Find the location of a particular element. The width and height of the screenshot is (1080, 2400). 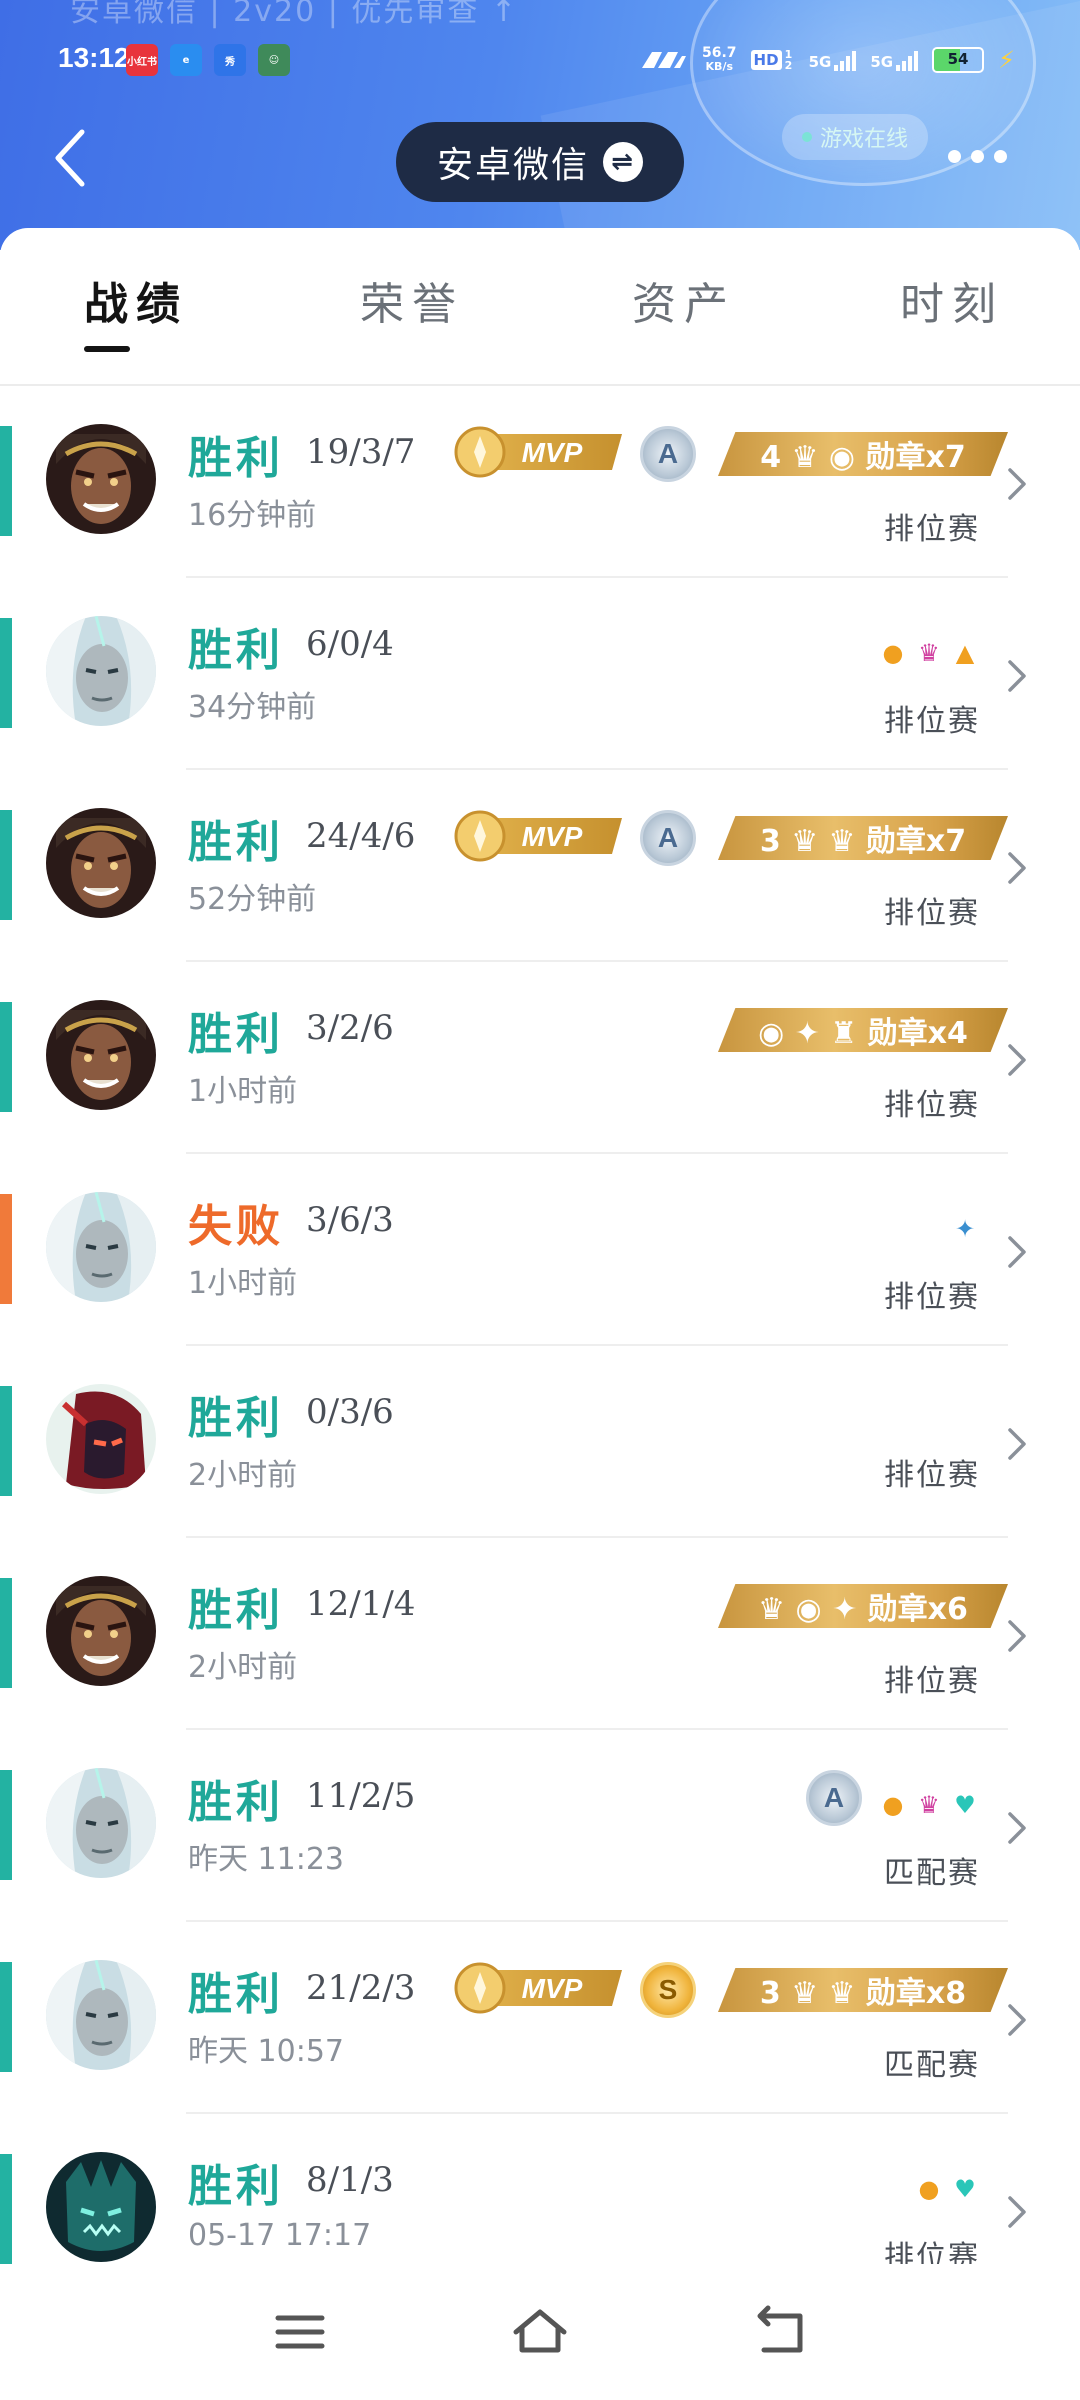

status-faded-text: 安卓微信 | 2v20 | 优先审查 ↑ is located at coordinates (294, 14).